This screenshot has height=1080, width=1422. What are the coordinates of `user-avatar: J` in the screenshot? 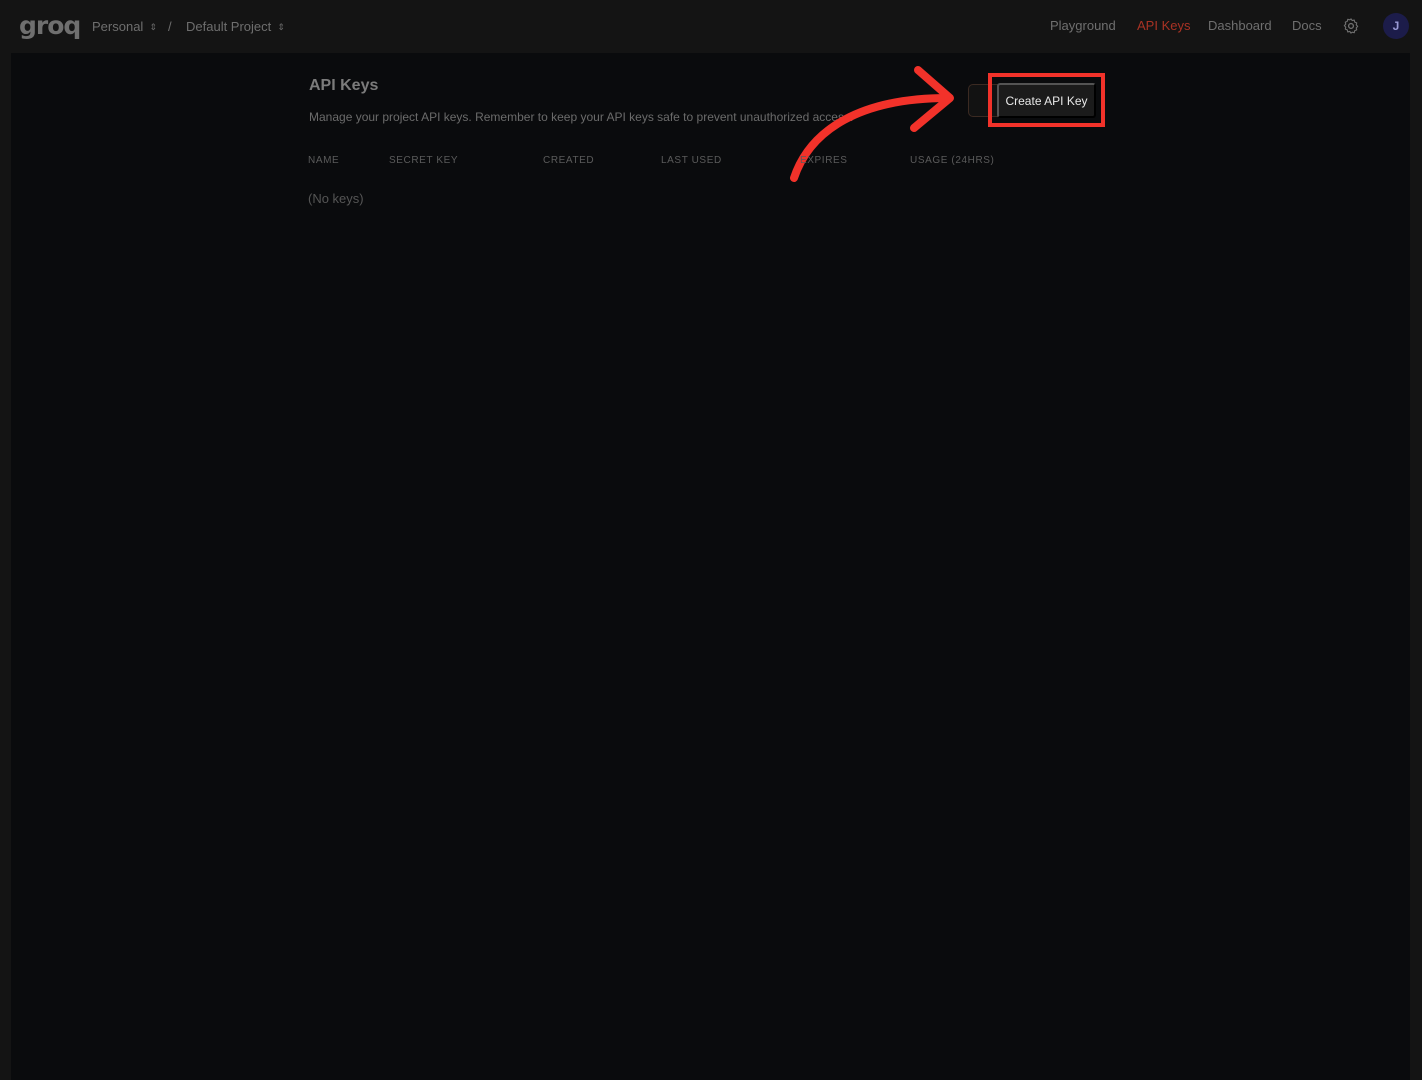 It's located at (1396, 26).